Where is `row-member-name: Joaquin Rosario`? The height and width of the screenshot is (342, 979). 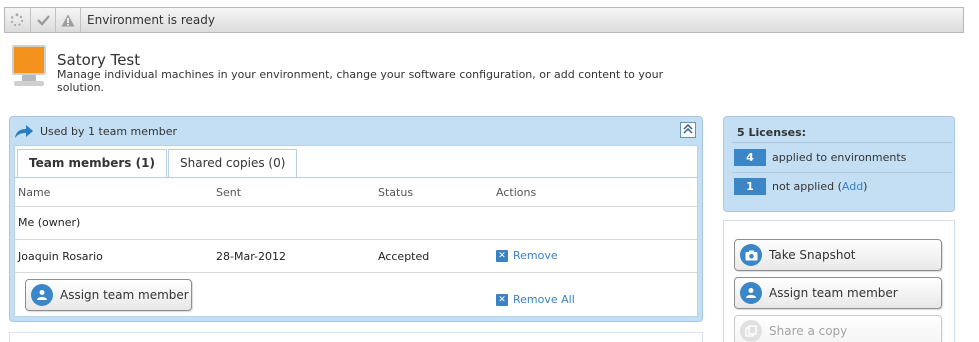
row-member-name: Joaquin Rosario is located at coordinates (60, 256).